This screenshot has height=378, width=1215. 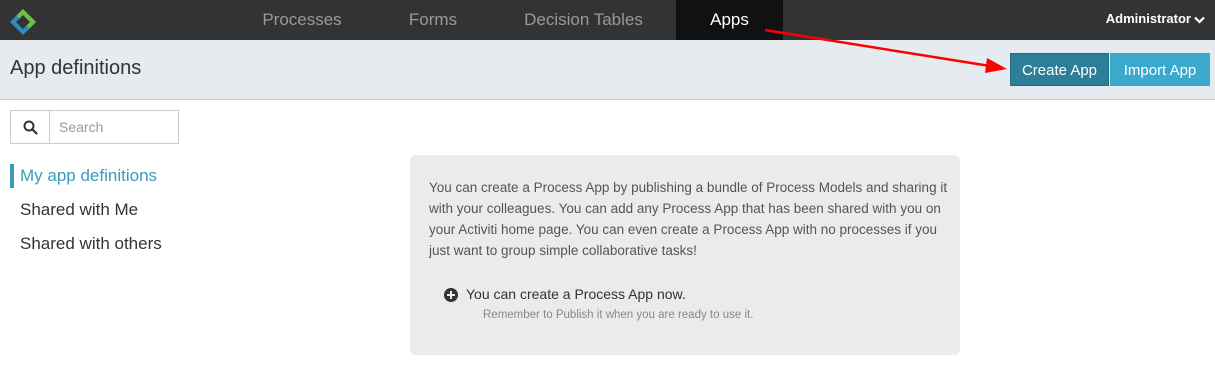 I want to click on search-icon, so click(x=30, y=127).